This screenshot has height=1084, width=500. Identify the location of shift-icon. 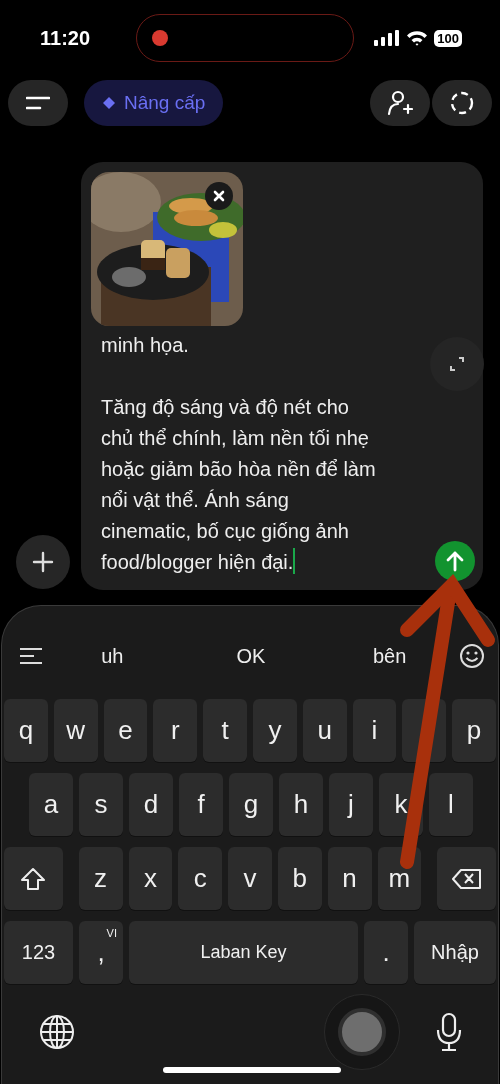
(33, 878).